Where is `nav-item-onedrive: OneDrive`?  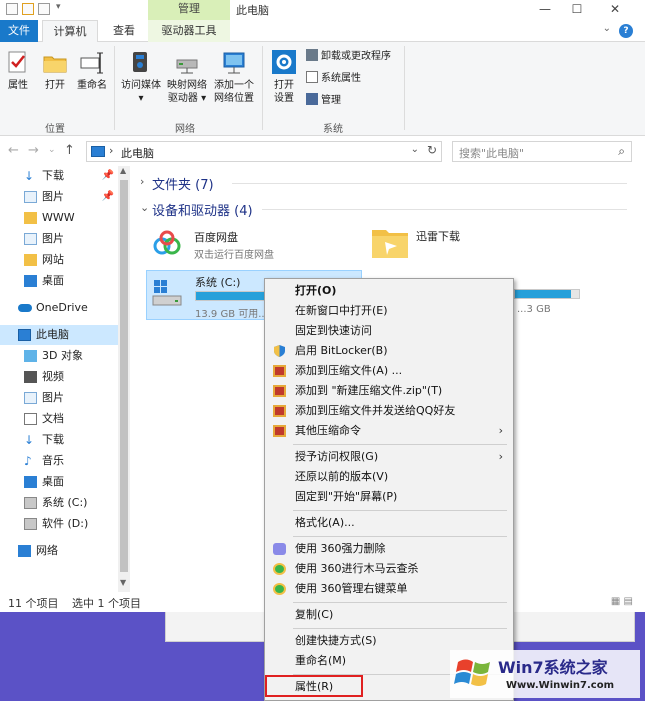
nav-item-onedrive: OneDrive is located at coordinates (59, 308).